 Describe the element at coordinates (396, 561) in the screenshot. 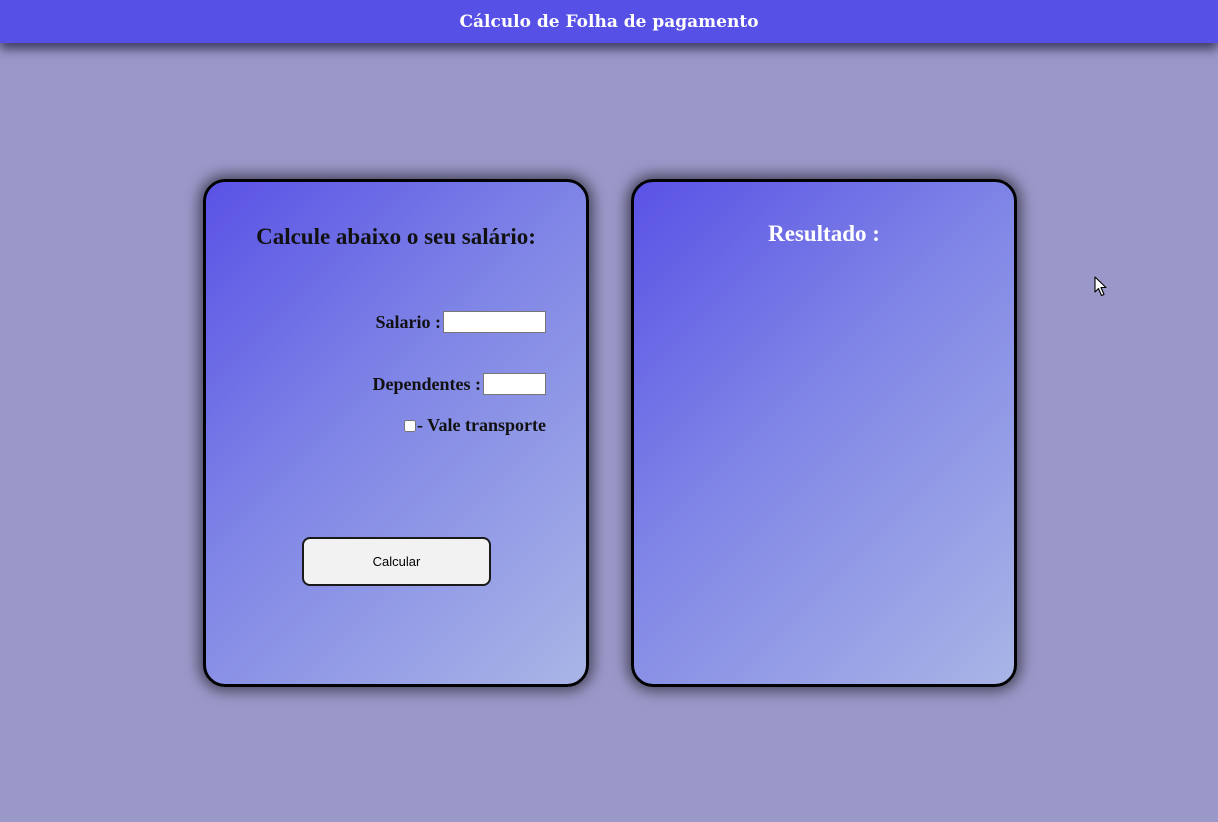

I see `calculate-button: Calcular` at that location.